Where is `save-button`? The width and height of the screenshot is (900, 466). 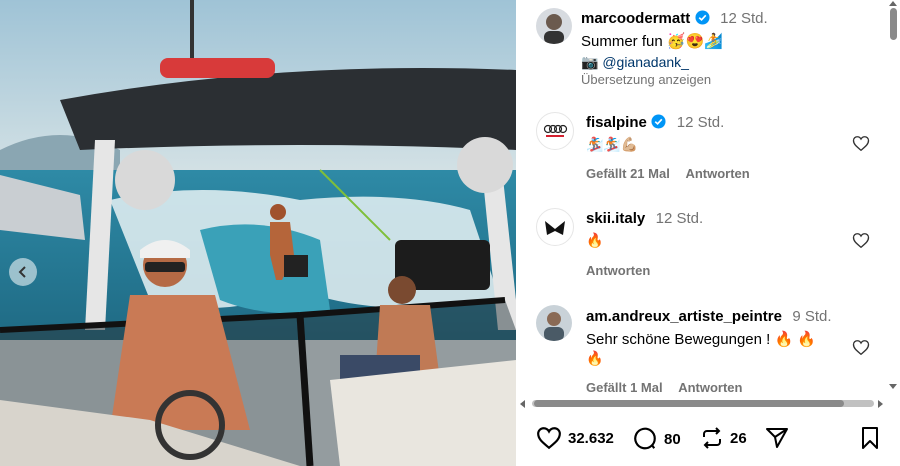 save-button is located at coordinates (870, 438).